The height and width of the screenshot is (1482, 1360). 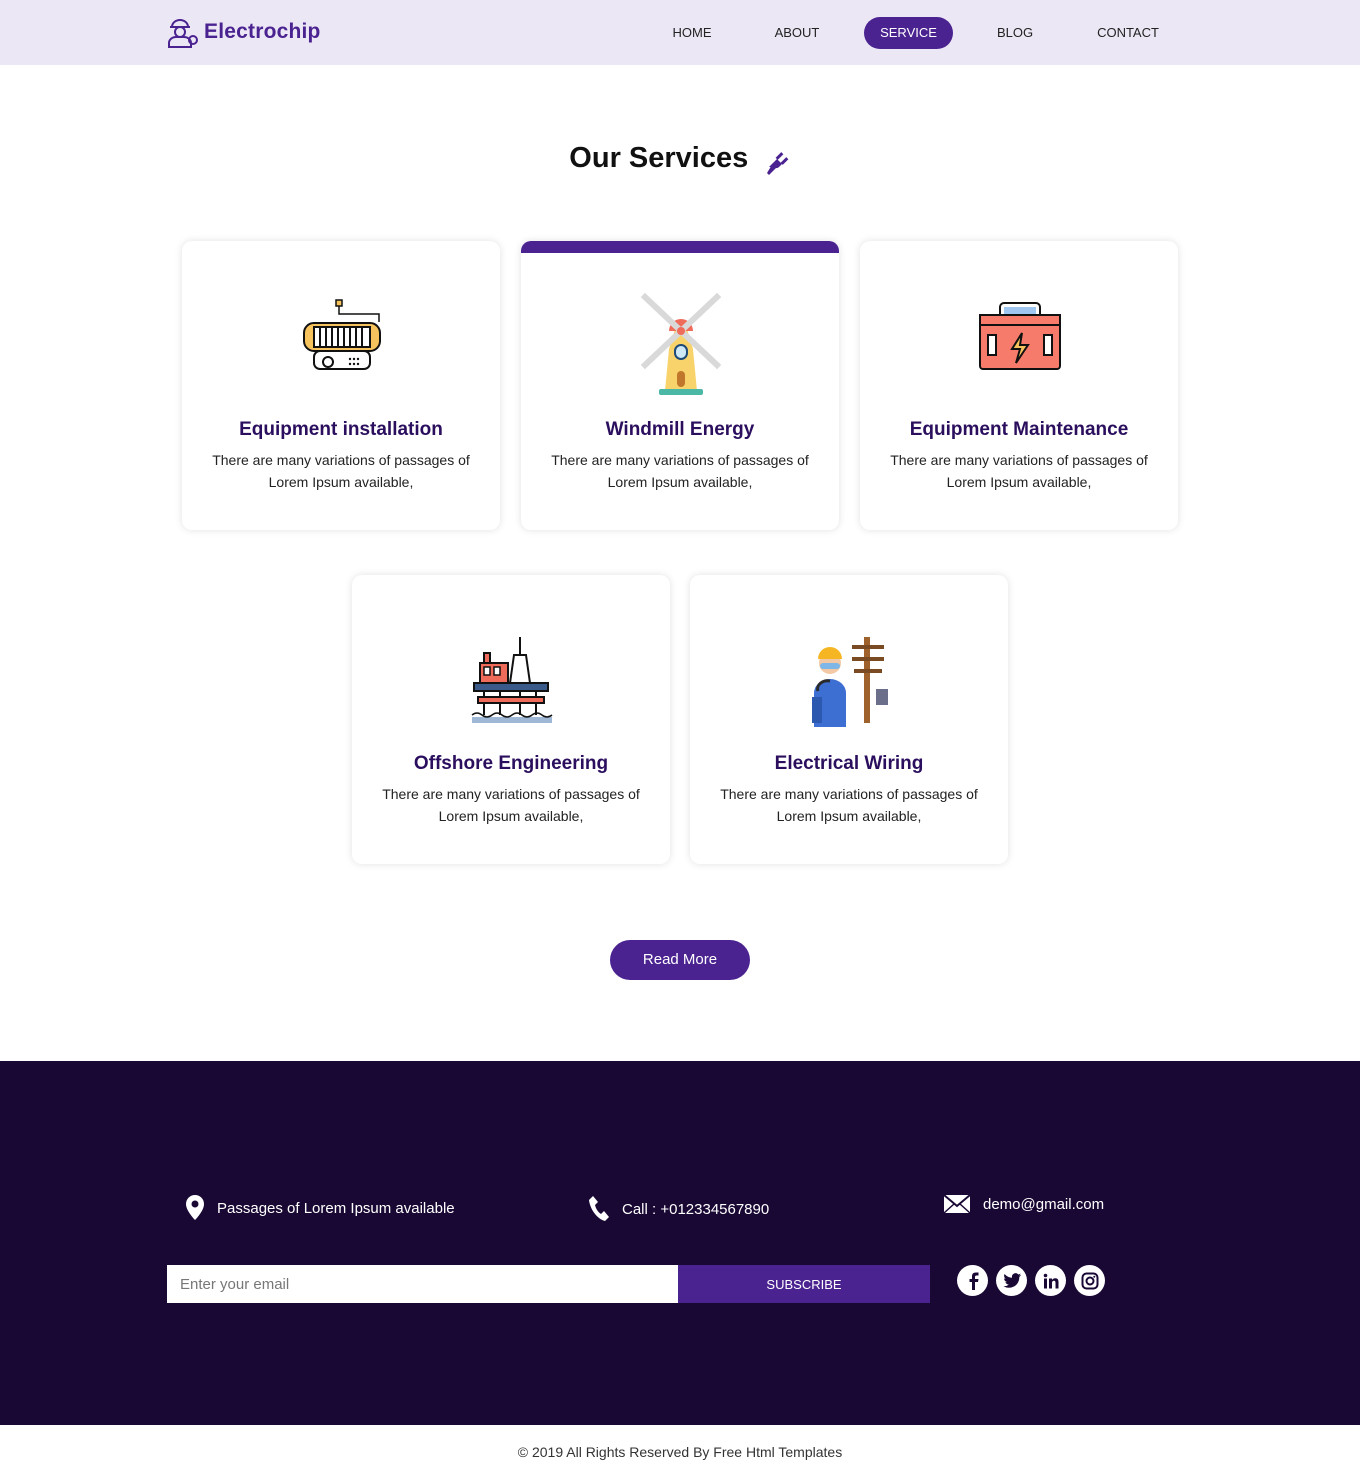 What do you see at coordinates (908, 33) in the screenshot?
I see `nav-service: SERVICE` at bounding box center [908, 33].